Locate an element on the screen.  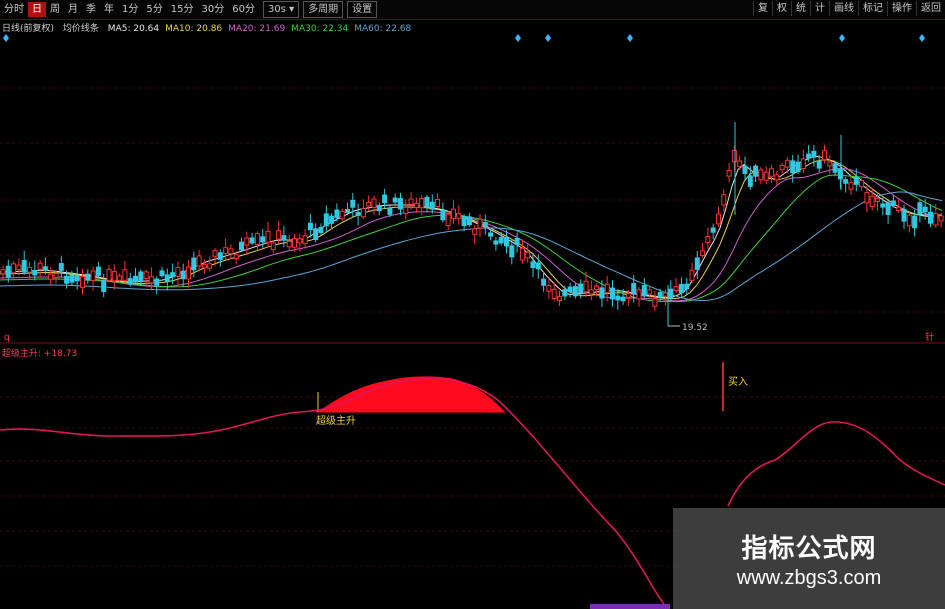
watermark-title: 指标公式网 is located at coordinates (809, 548).